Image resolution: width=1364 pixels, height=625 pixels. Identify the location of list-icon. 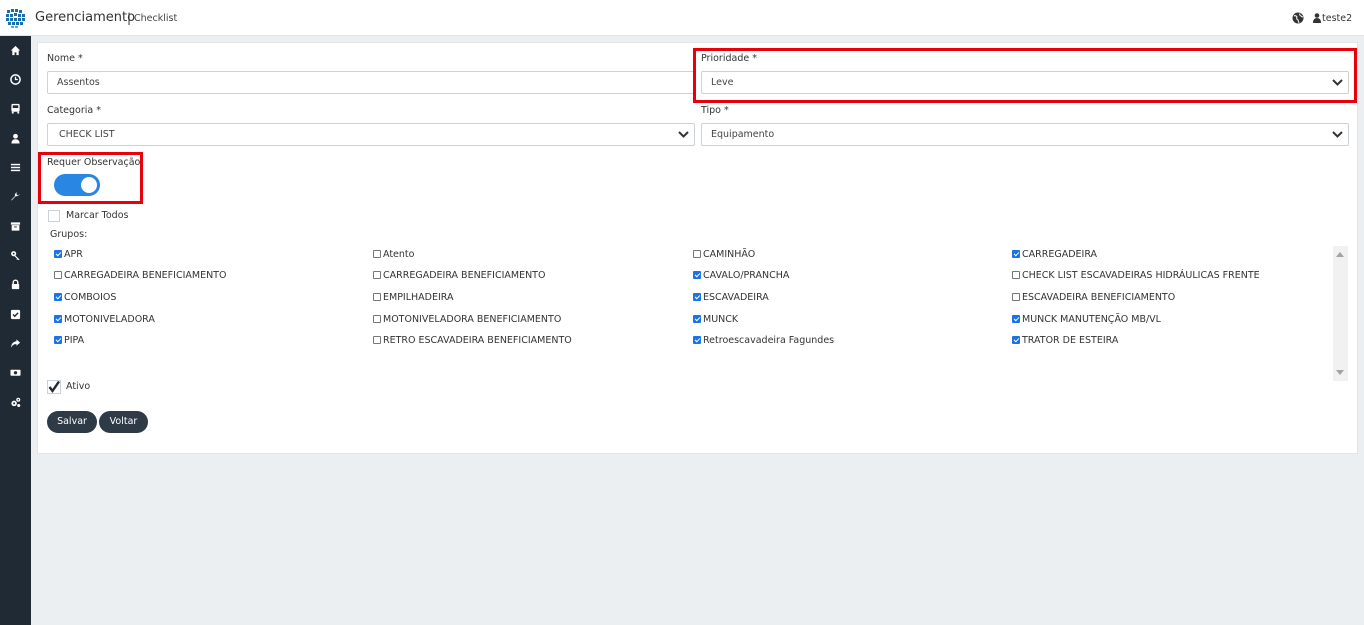
(15, 167).